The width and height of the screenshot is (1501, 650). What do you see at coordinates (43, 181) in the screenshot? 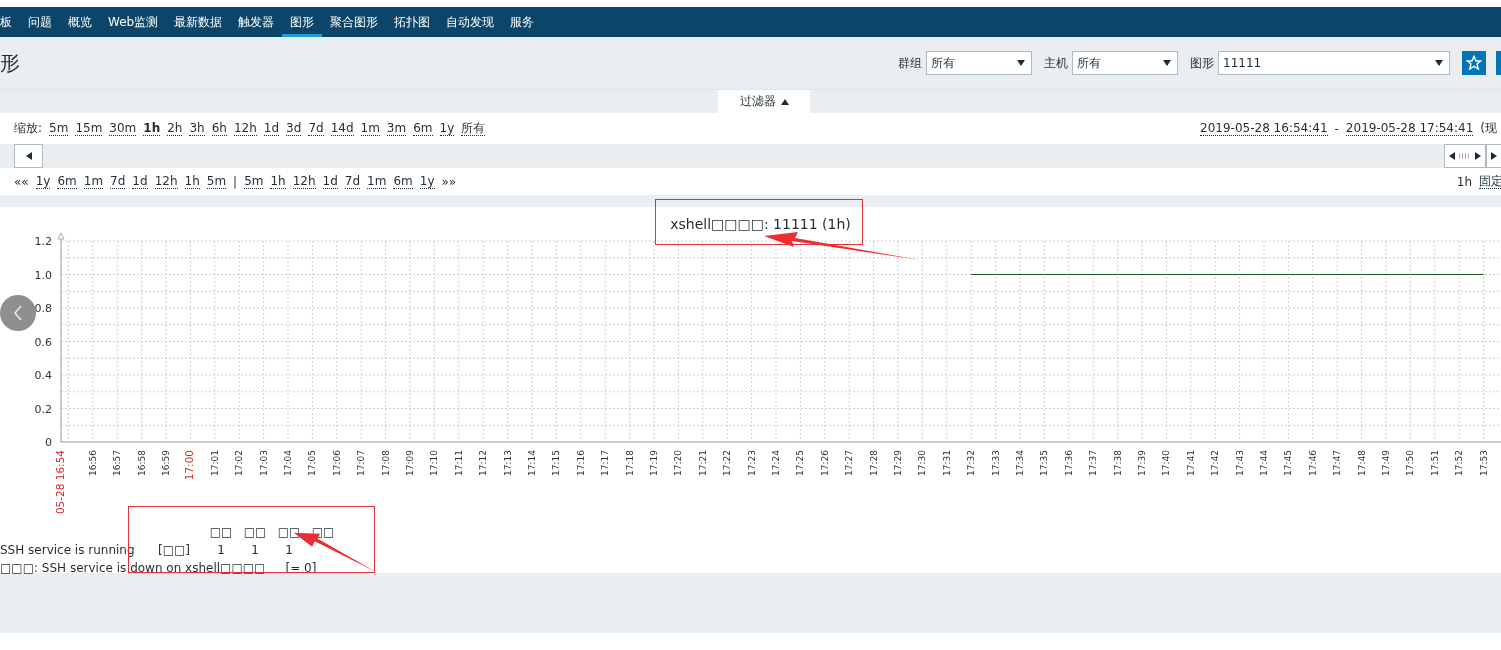
I see `shift-back-link: 1y` at bounding box center [43, 181].